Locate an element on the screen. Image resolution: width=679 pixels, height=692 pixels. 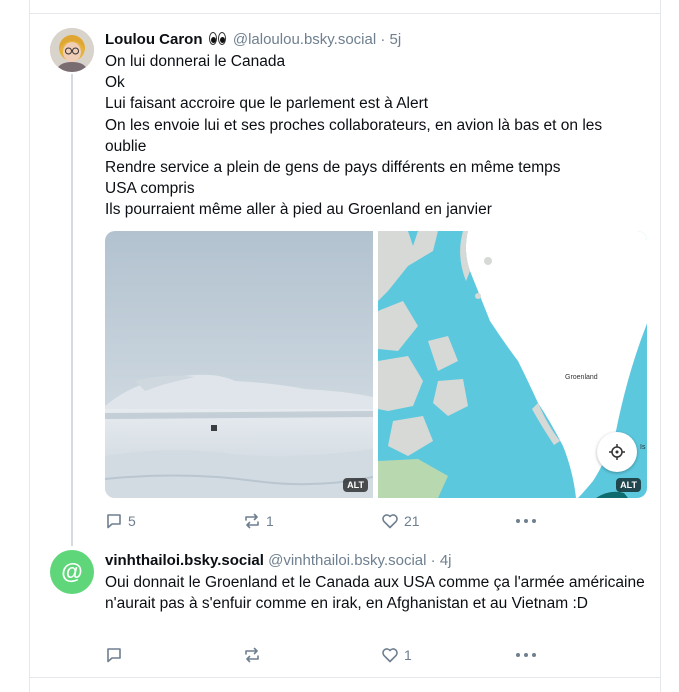
like-count: 1 is located at coordinates (408, 655).